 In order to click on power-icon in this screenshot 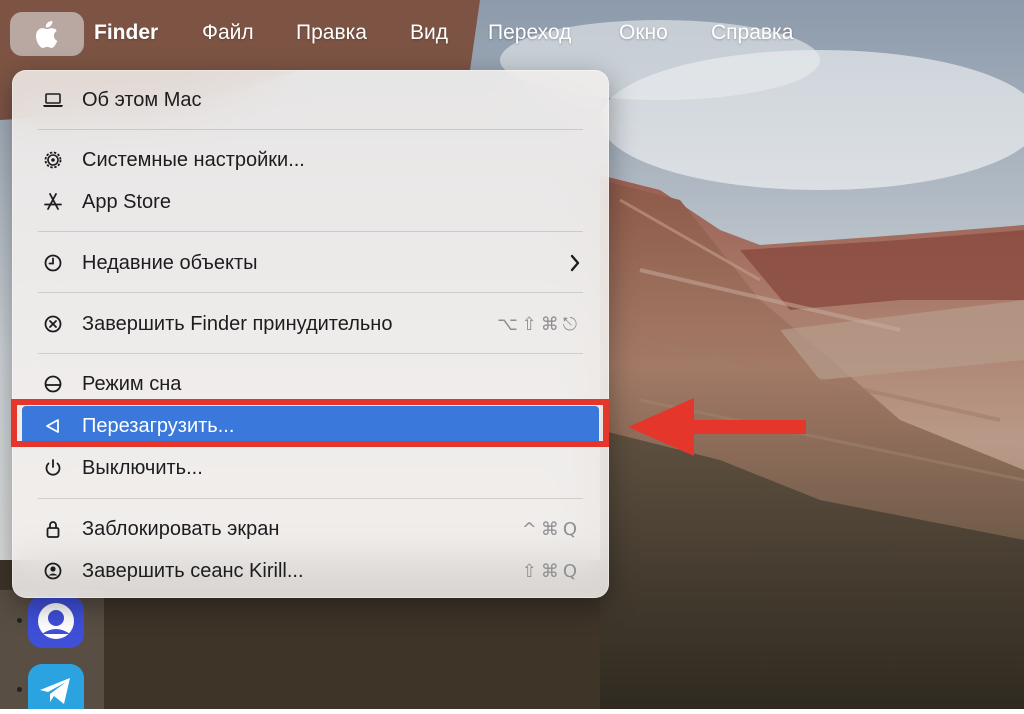, I will do `click(53, 467)`.